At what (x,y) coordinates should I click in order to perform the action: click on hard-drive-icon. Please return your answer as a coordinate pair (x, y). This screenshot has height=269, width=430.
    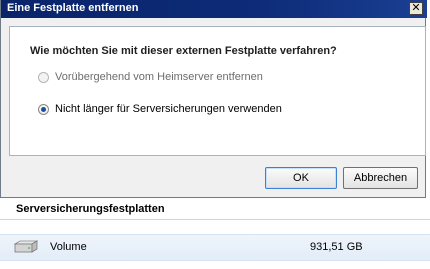
    Looking at the image, I should click on (25, 246).